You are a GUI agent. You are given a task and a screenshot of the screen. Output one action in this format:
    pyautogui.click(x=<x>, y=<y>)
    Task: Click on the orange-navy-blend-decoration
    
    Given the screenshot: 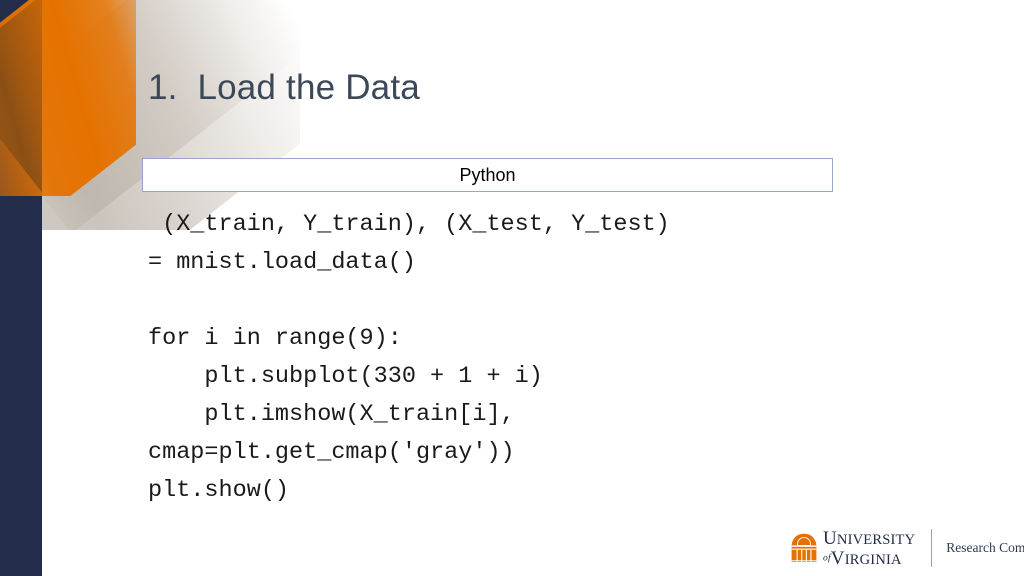 What is the action you would take?
    pyautogui.click(x=21, y=98)
    